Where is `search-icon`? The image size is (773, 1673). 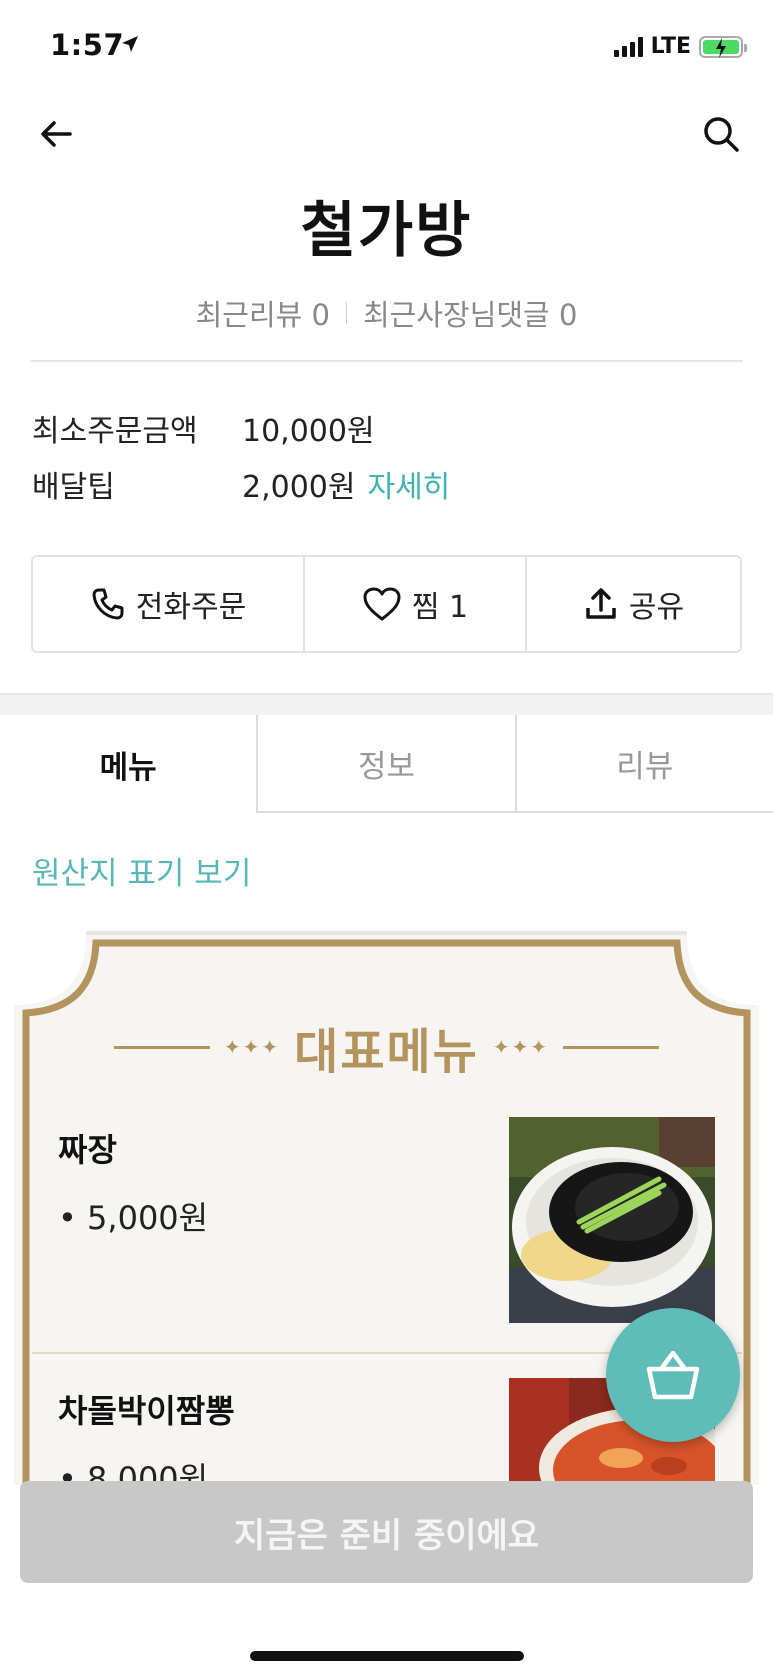 search-icon is located at coordinates (721, 134).